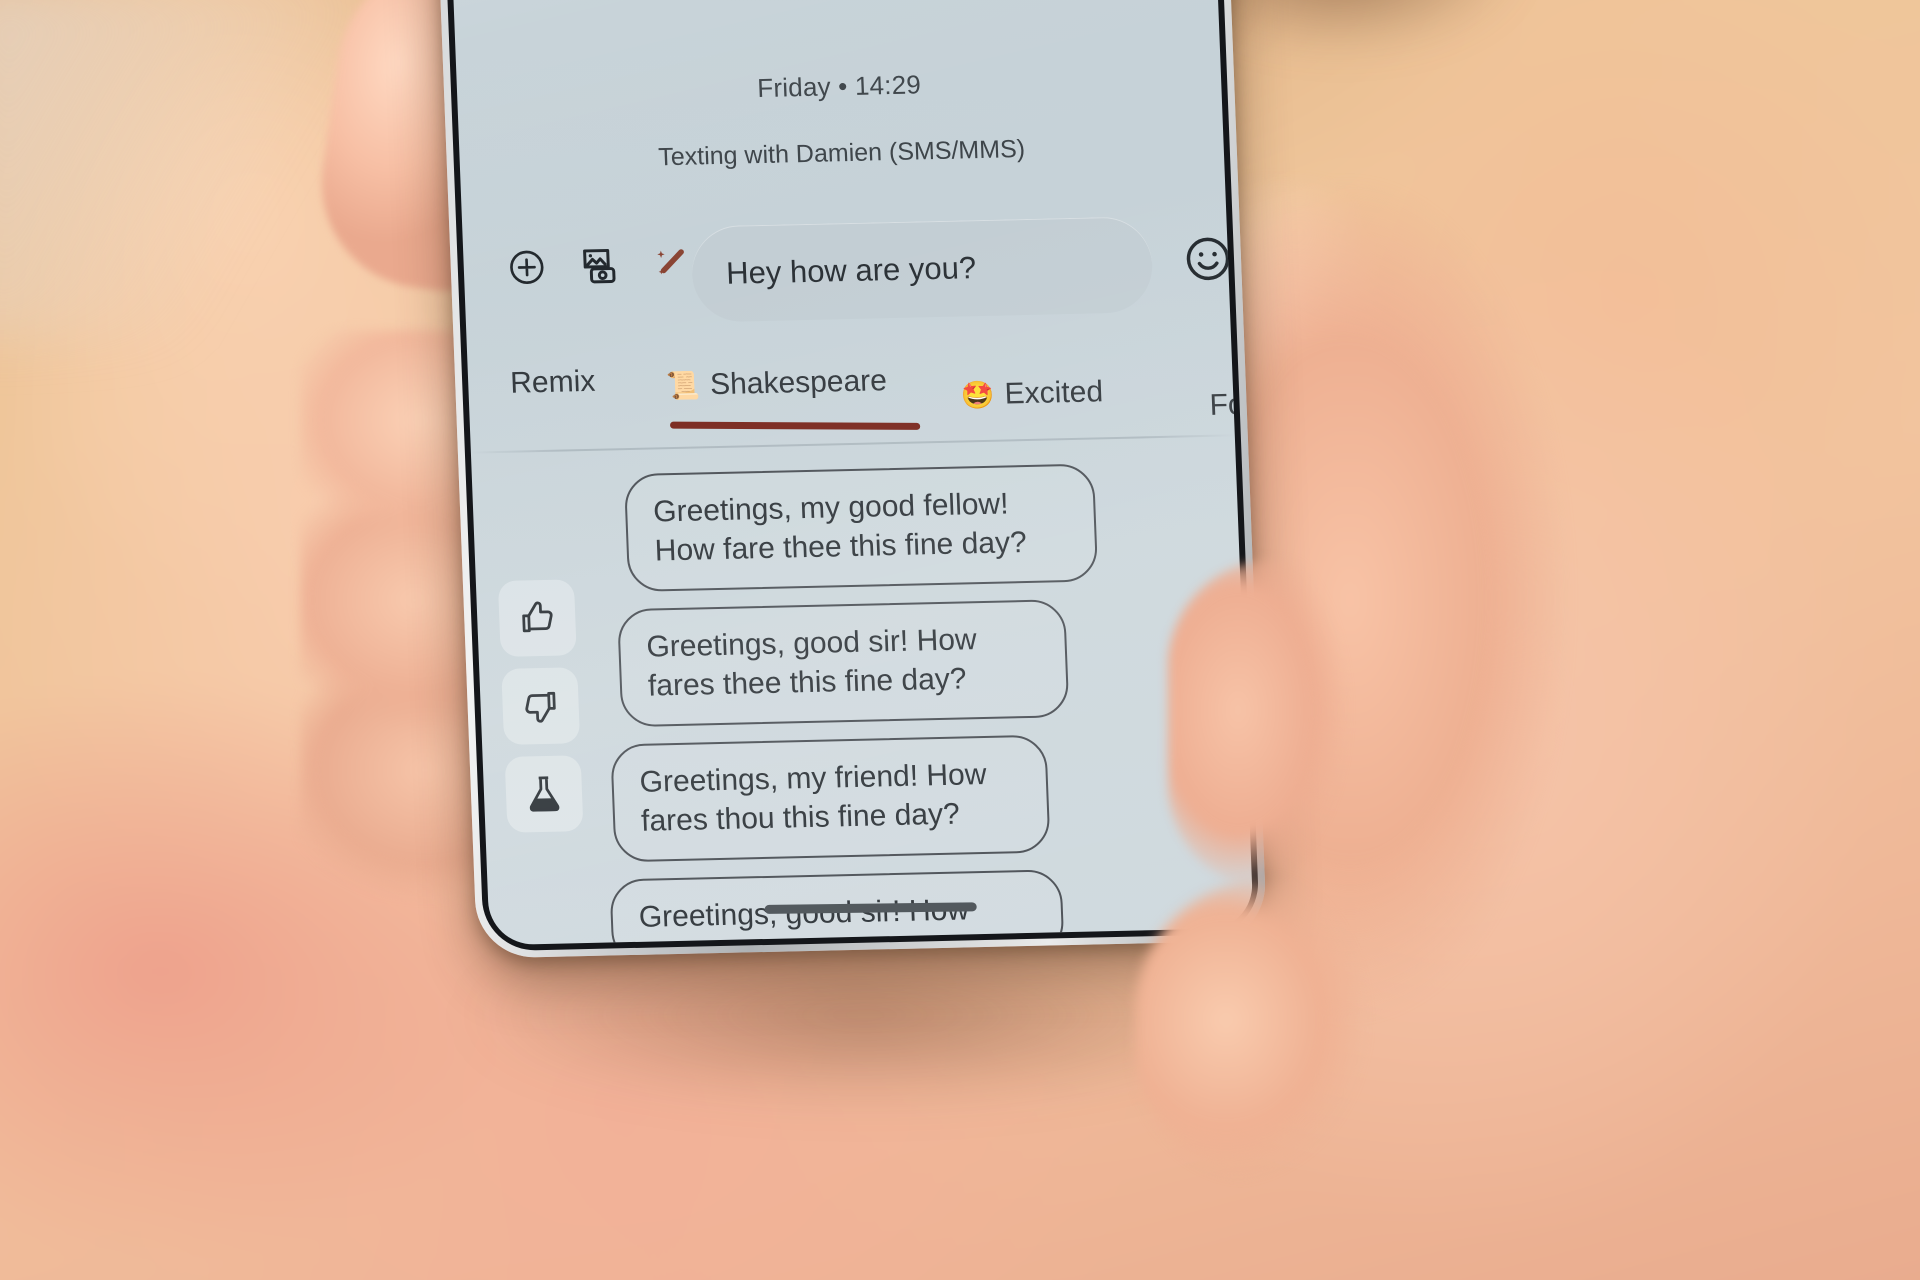 This screenshot has width=1920, height=1280. I want to click on star-struck-icon: 🤩, so click(978, 394).